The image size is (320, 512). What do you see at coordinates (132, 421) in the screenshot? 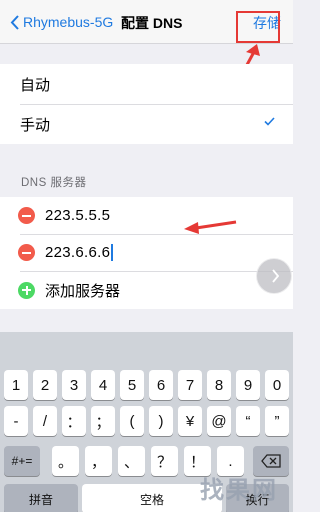
I see `key: (` at bounding box center [132, 421].